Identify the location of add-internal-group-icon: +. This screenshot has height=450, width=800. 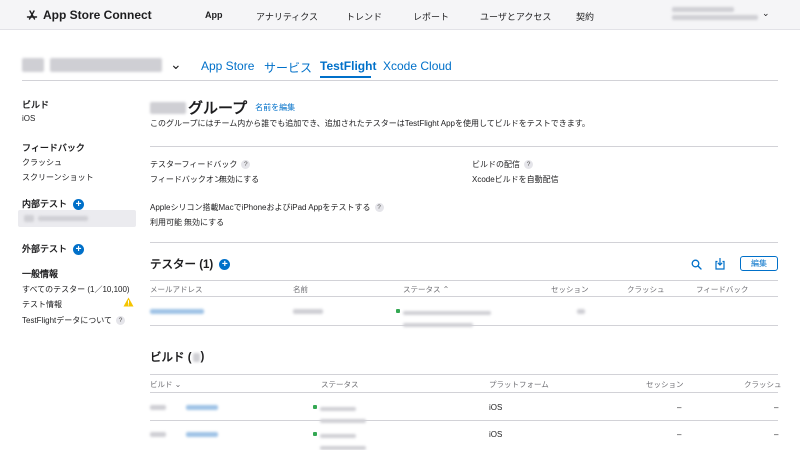
(79, 205).